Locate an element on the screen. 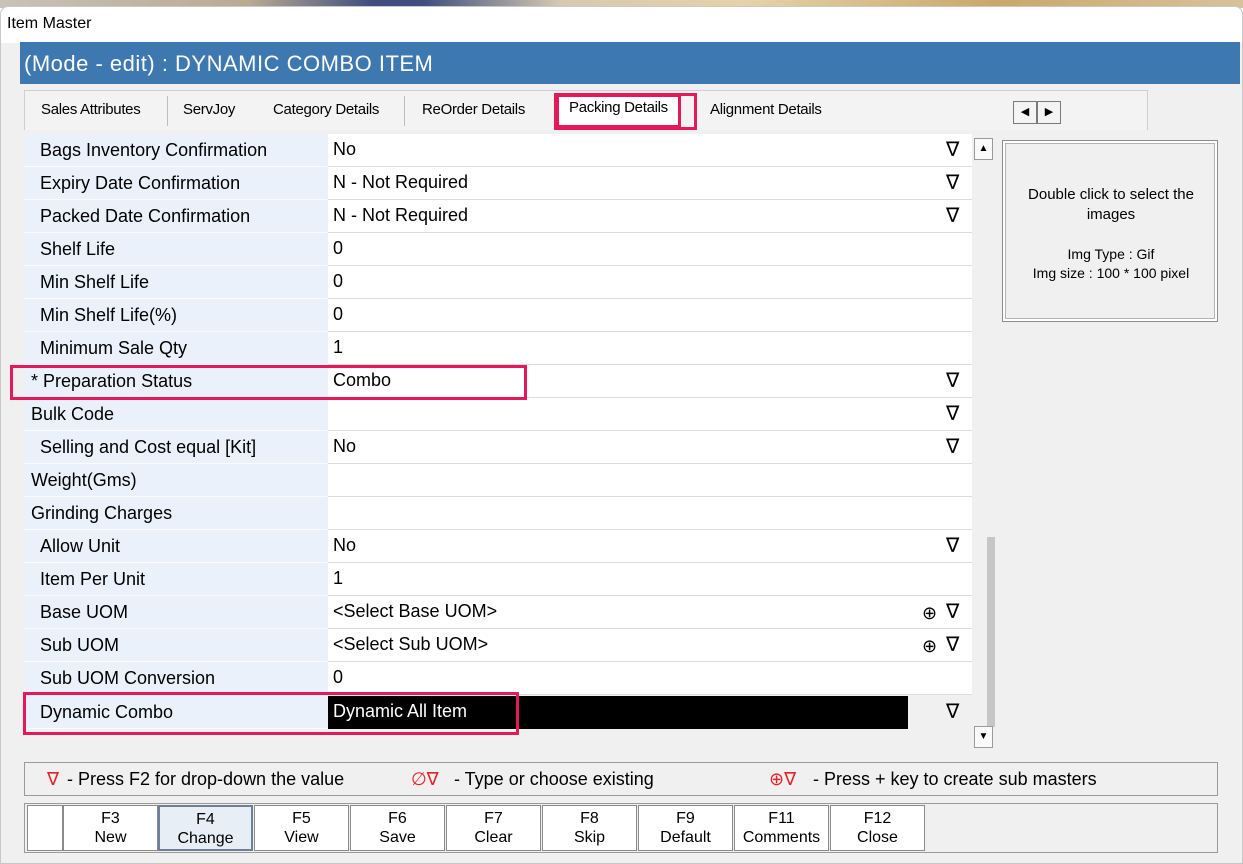  property-row: * Preparation Status Combo ∇ is located at coordinates (498, 381).